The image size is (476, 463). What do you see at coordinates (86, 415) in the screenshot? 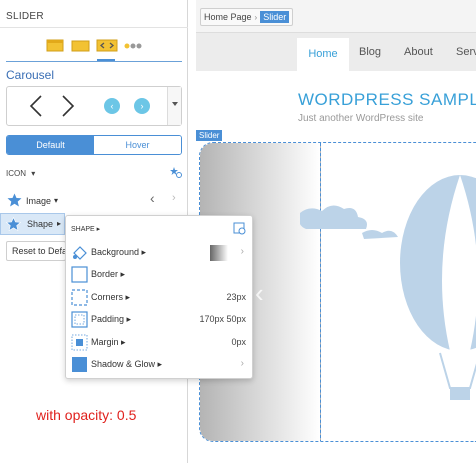
I see `opacity-note: with opacity: 0.5` at bounding box center [86, 415].